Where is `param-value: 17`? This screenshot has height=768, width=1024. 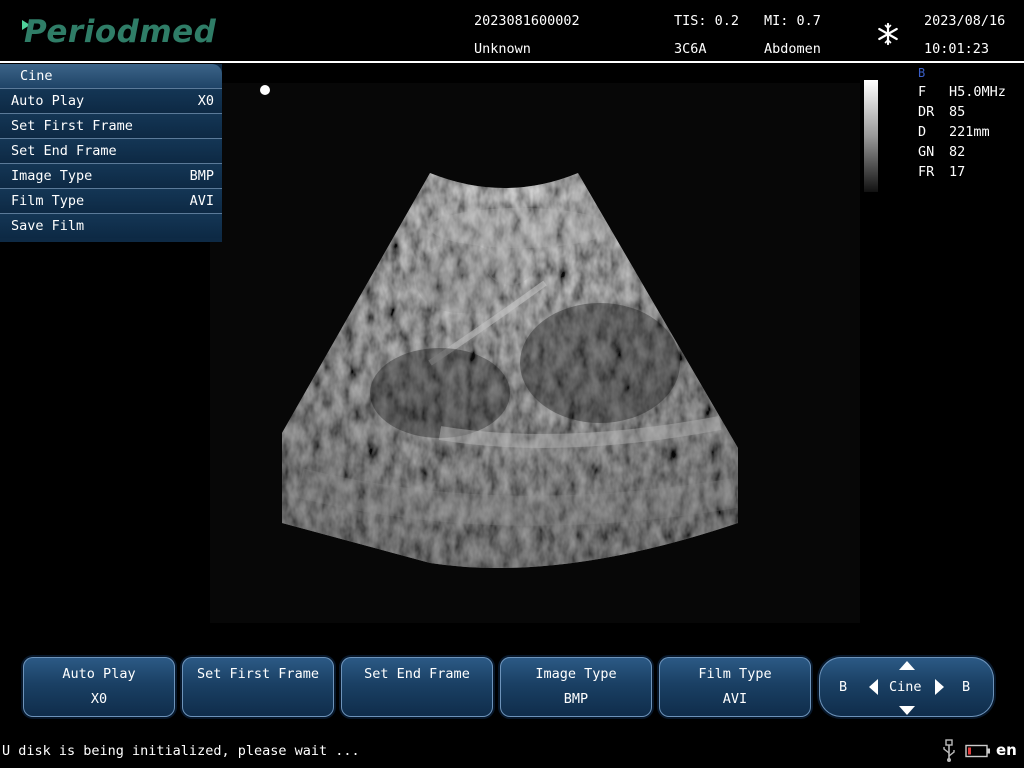 param-value: 17 is located at coordinates (957, 172).